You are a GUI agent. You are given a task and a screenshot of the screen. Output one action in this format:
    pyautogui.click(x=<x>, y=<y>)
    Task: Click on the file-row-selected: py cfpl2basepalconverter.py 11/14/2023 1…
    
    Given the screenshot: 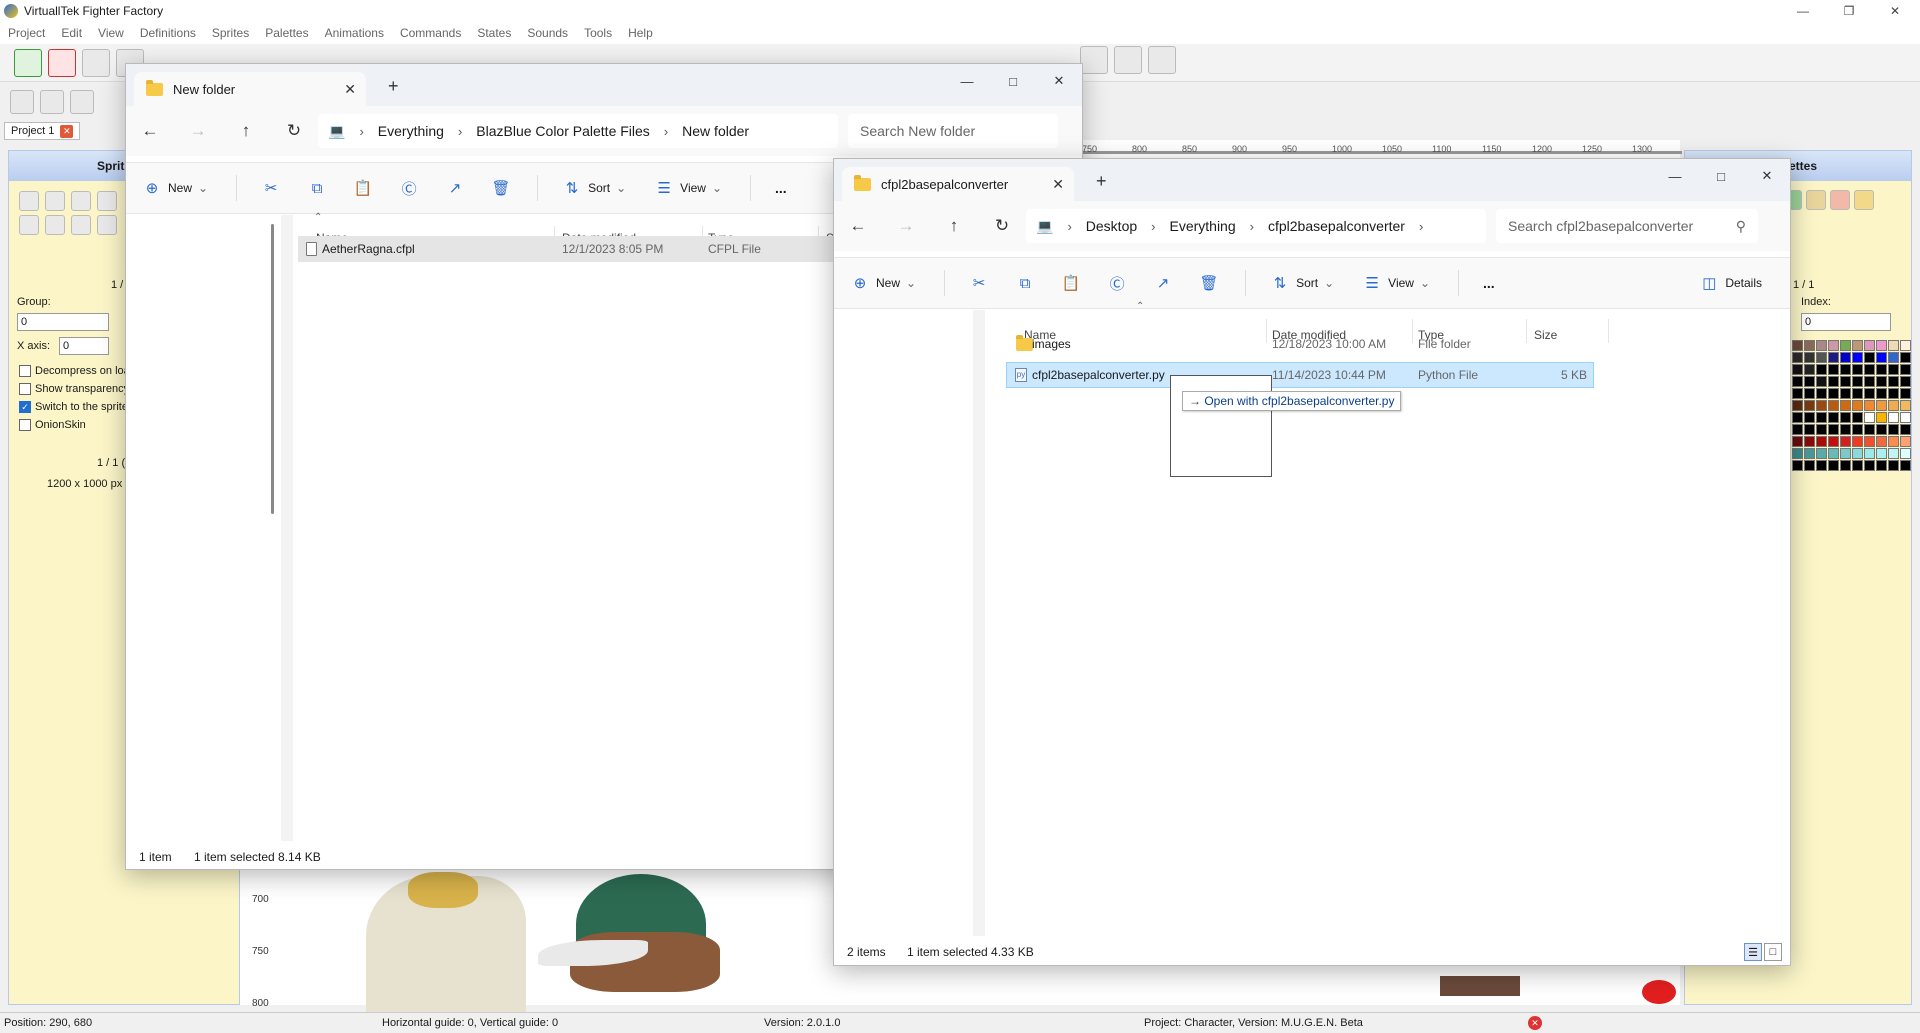 What is the action you would take?
    pyautogui.click(x=1300, y=375)
    